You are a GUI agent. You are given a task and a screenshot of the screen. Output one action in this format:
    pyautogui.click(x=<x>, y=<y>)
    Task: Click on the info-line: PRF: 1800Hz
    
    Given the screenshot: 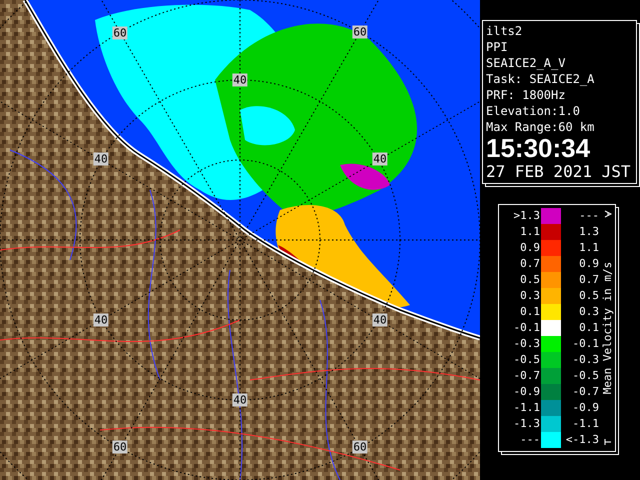 What is the action you would take?
    pyautogui.click(x=526, y=95)
    